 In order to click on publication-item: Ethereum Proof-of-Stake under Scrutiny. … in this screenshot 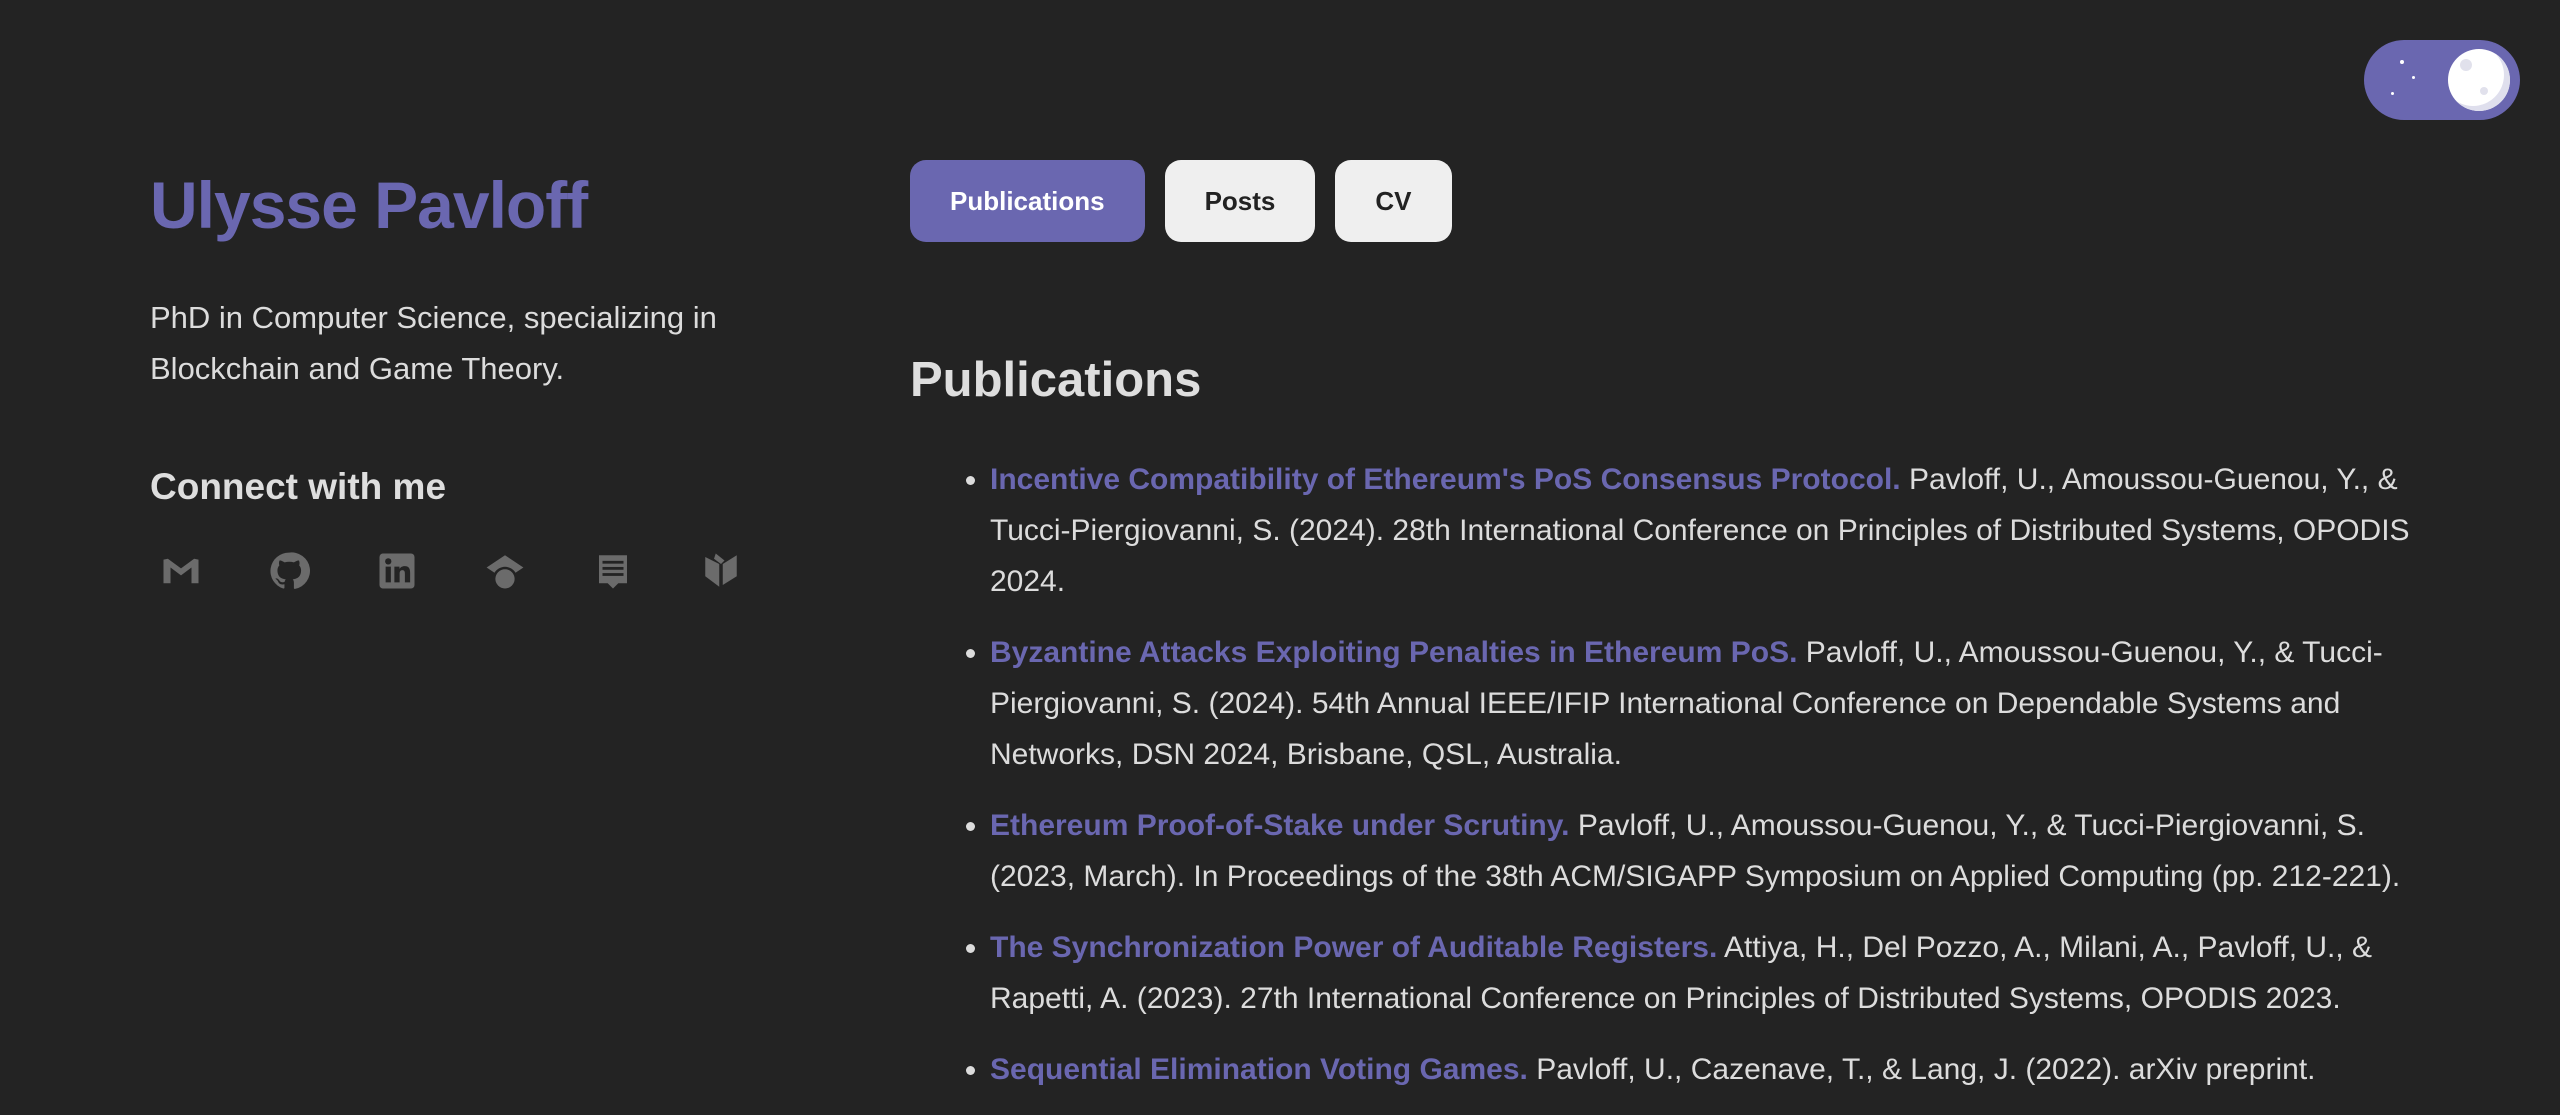, I will do `click(1710, 851)`.